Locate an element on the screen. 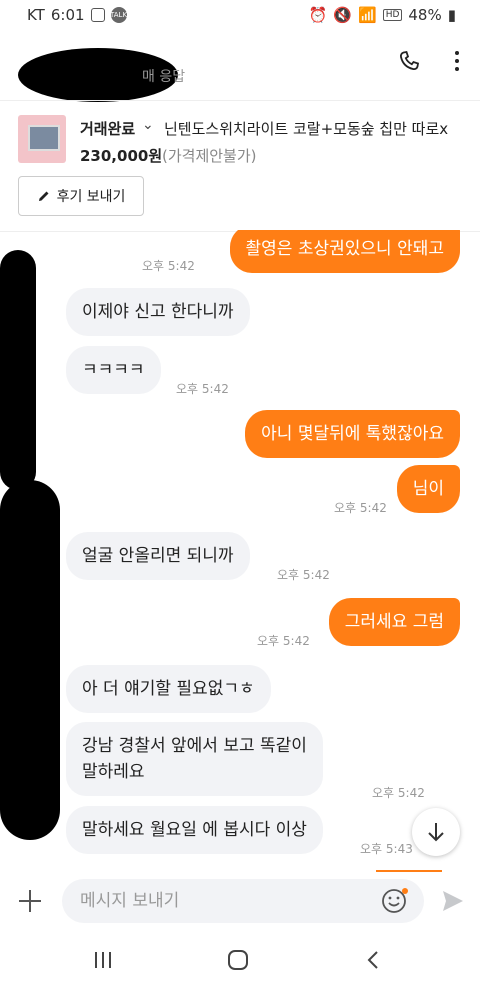 The image size is (480, 987). message-time: 오후 5:43 is located at coordinates (386, 849).